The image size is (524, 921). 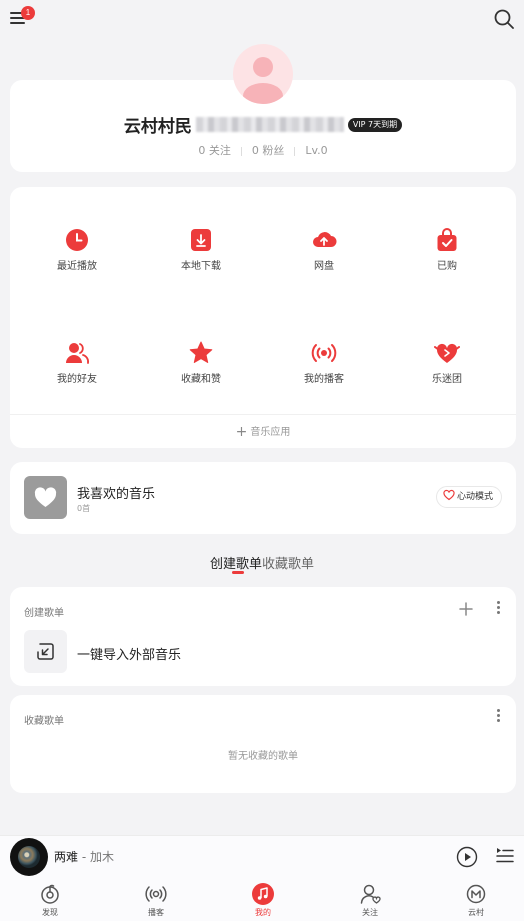 I want to click on collected-playlists-card: 收藏歌单 暂无收藏的歌单, so click(x=263, y=744).